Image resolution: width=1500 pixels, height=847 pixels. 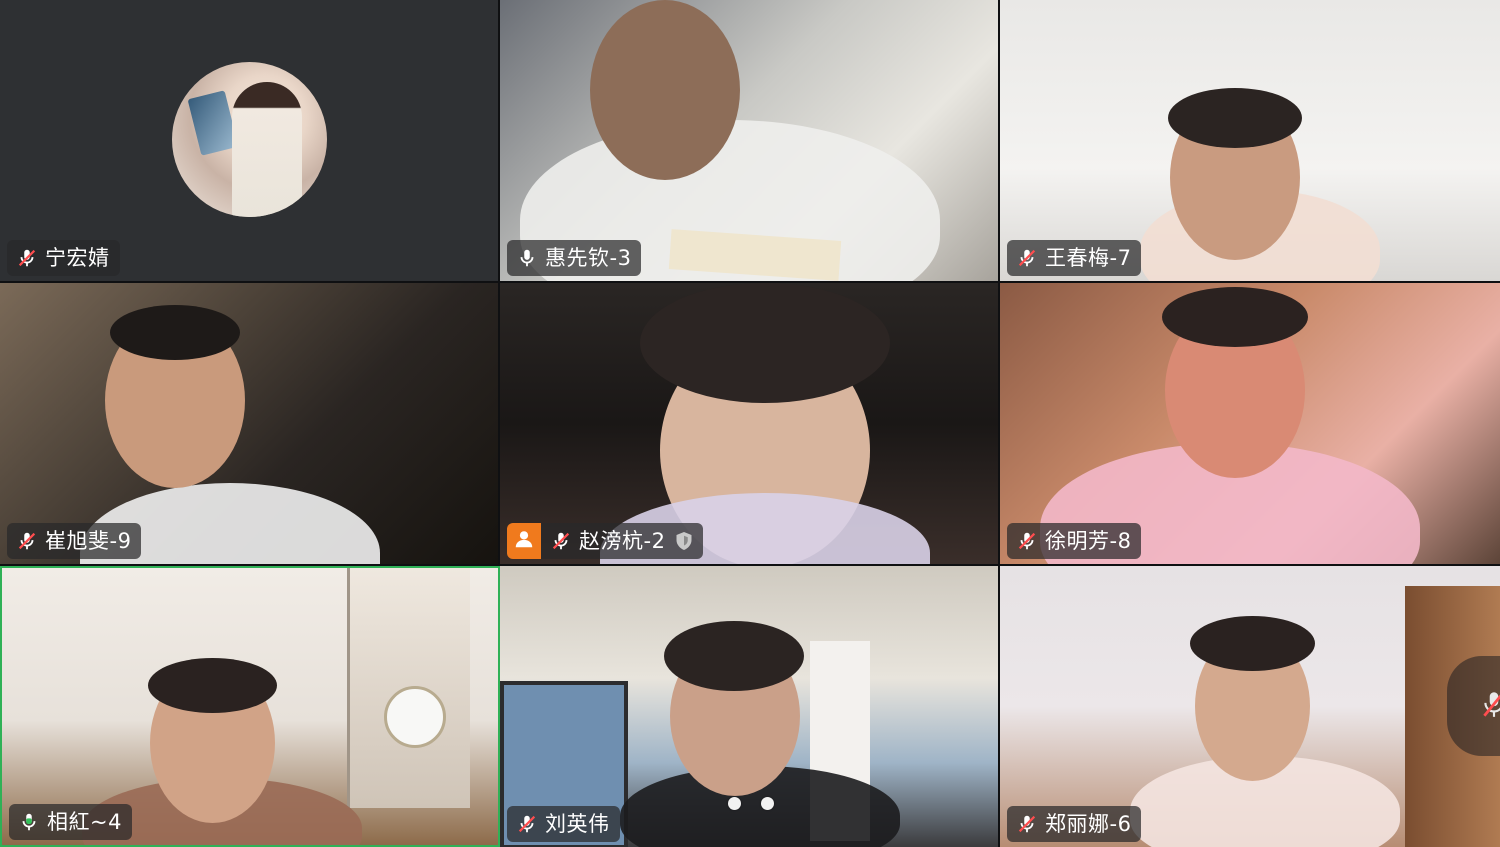 What do you see at coordinates (1250, 140) in the screenshot?
I see `participant-tile-3: 王春梅-7` at bounding box center [1250, 140].